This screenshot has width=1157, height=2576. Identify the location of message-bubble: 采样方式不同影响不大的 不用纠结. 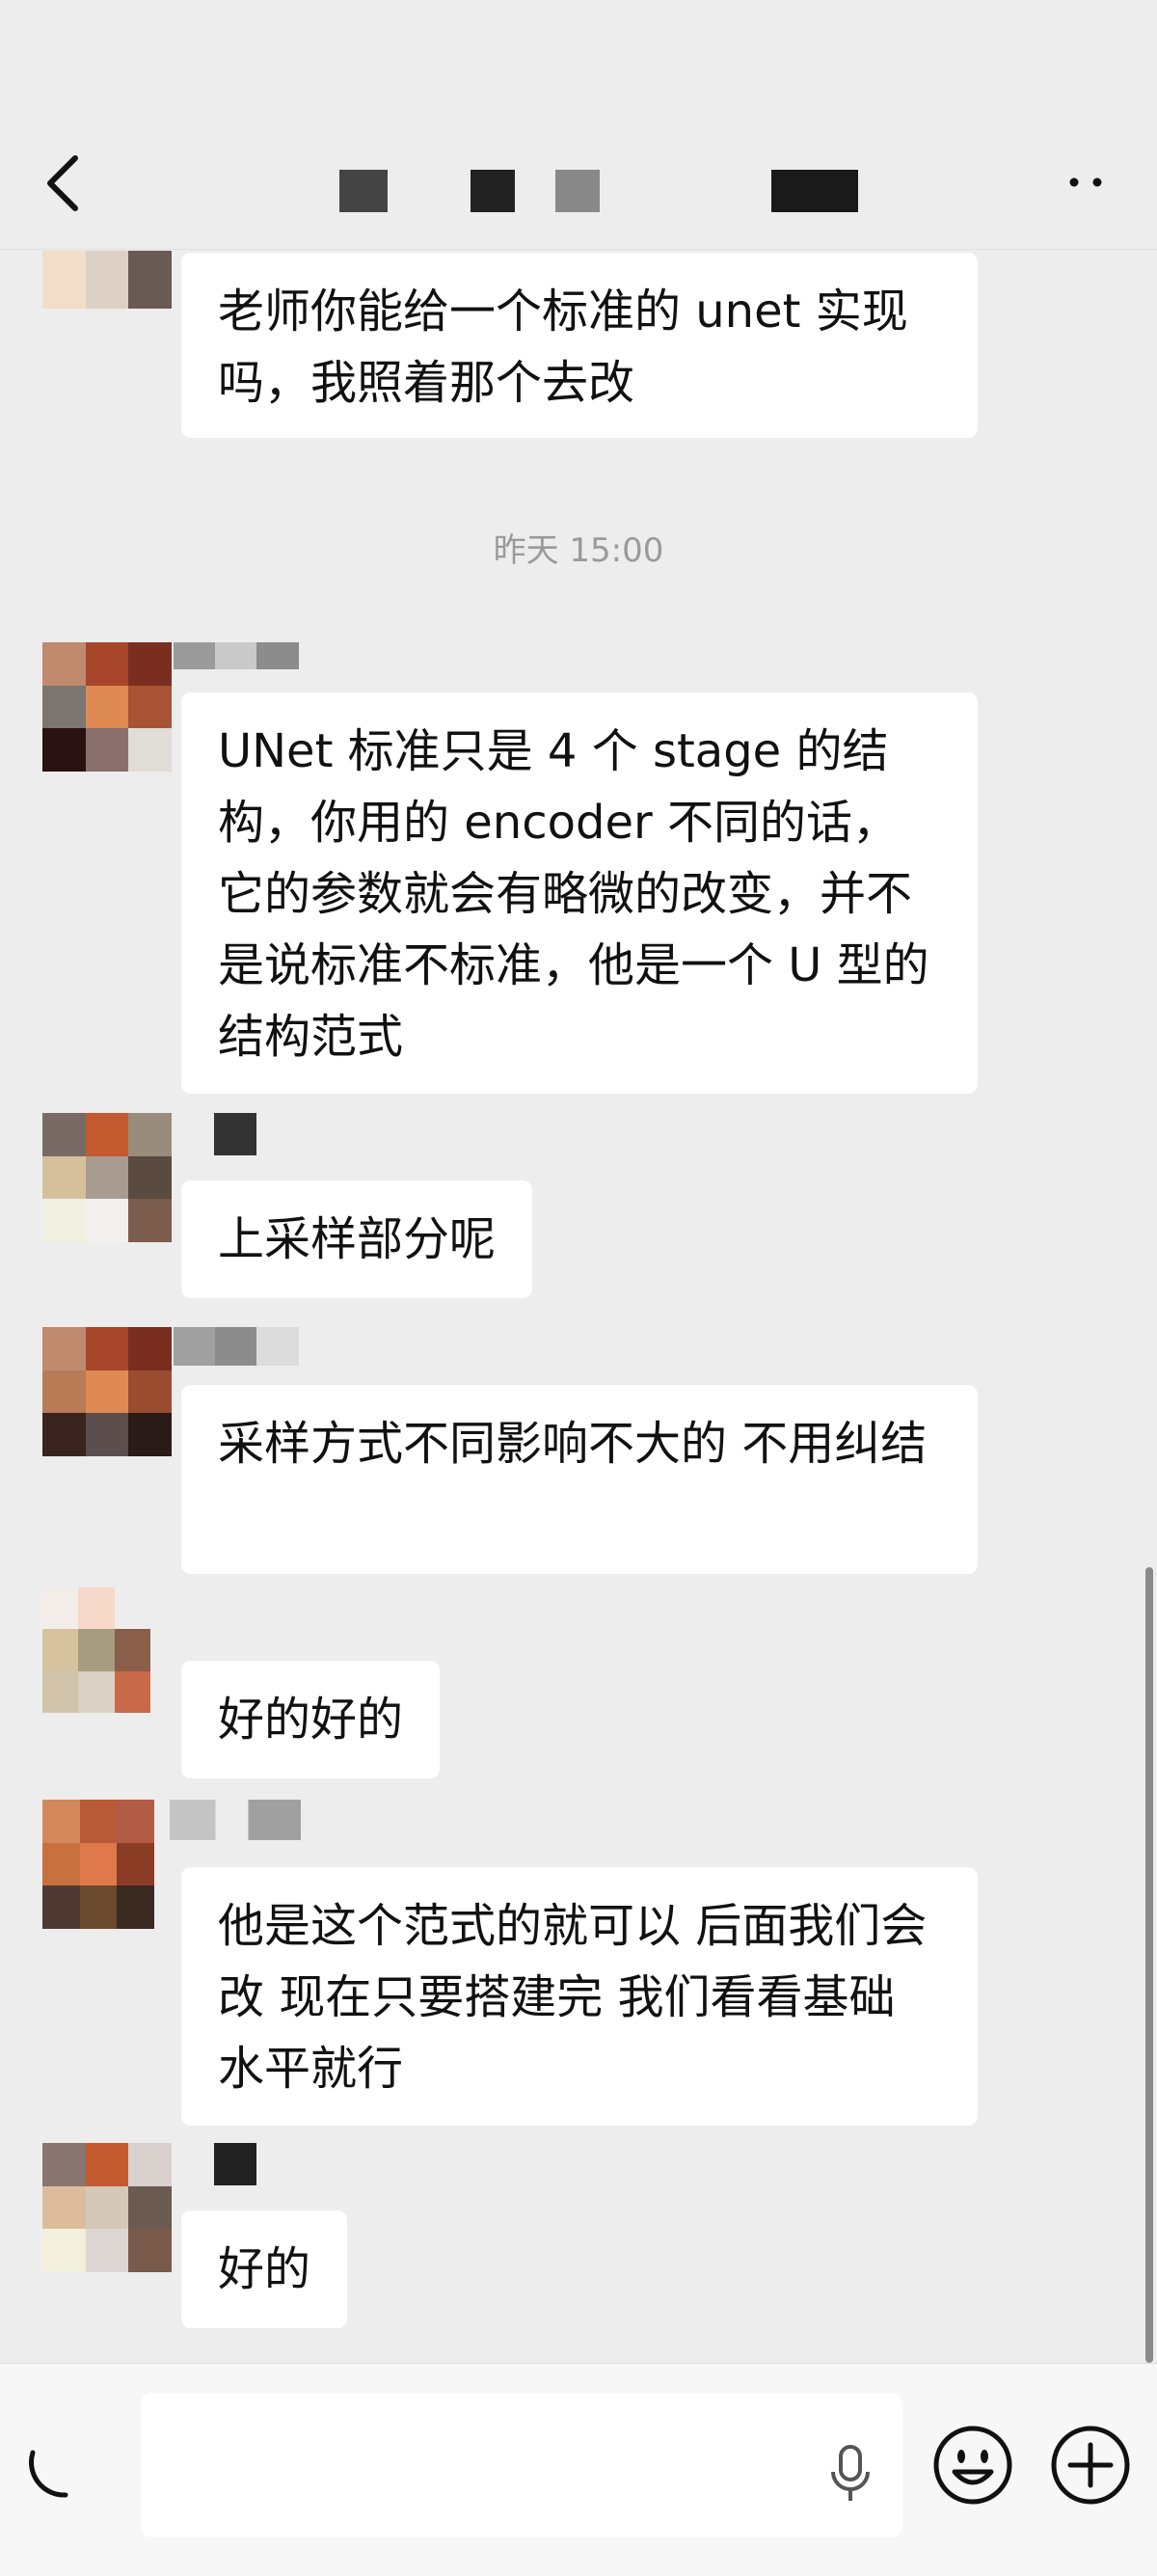
(579, 1479).